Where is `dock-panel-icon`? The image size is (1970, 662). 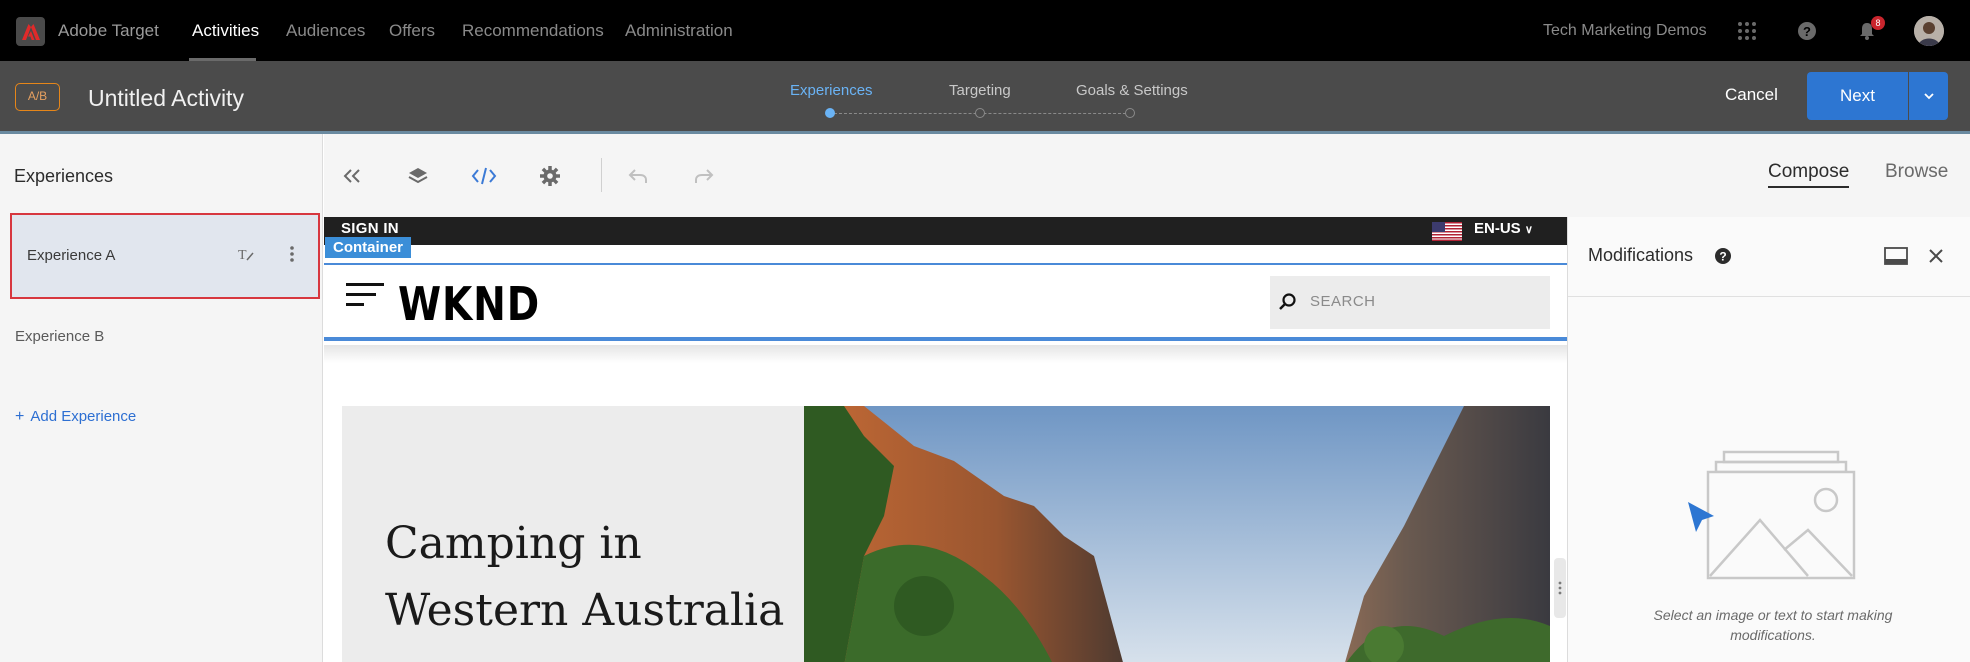
dock-panel-icon is located at coordinates (1896, 256).